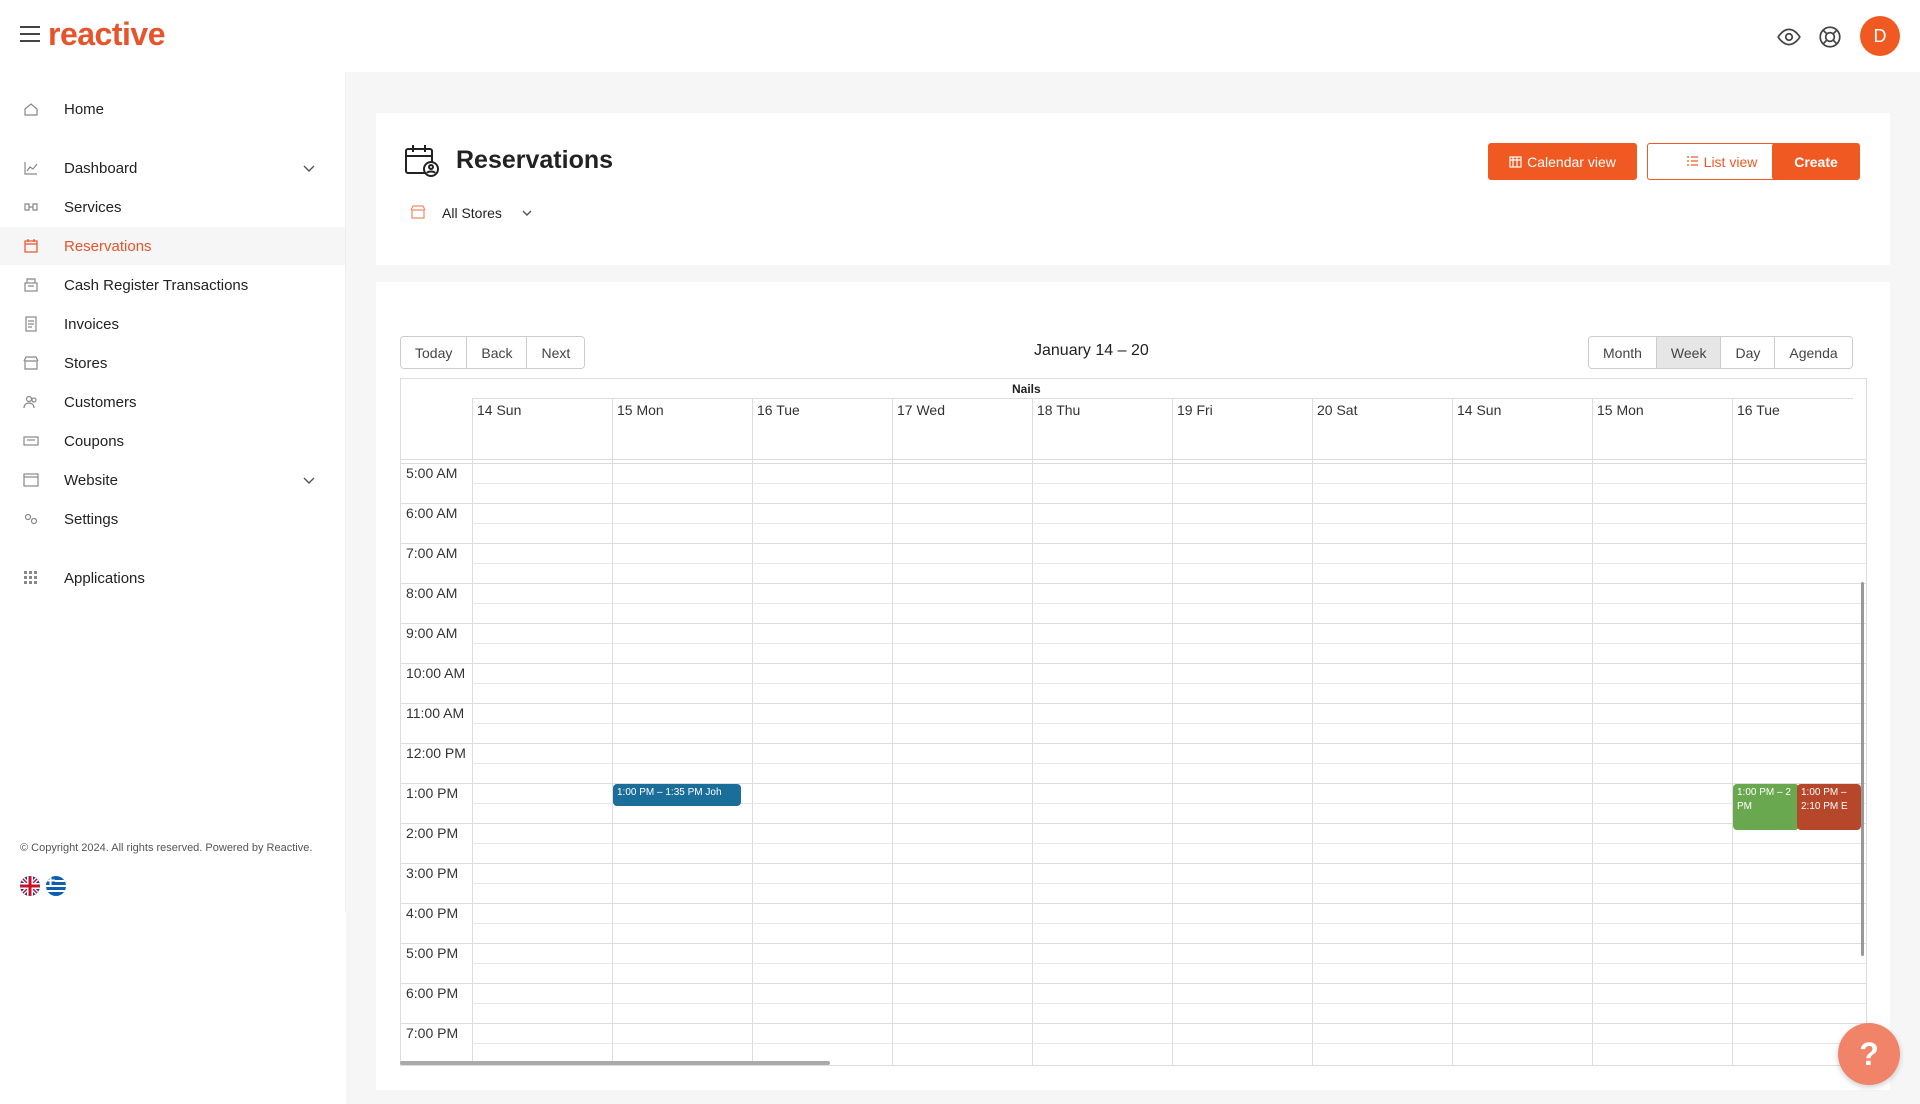 The image size is (1920, 1104). I want to click on calendar-view-group: Month Week Day Agenda, so click(1720, 352).